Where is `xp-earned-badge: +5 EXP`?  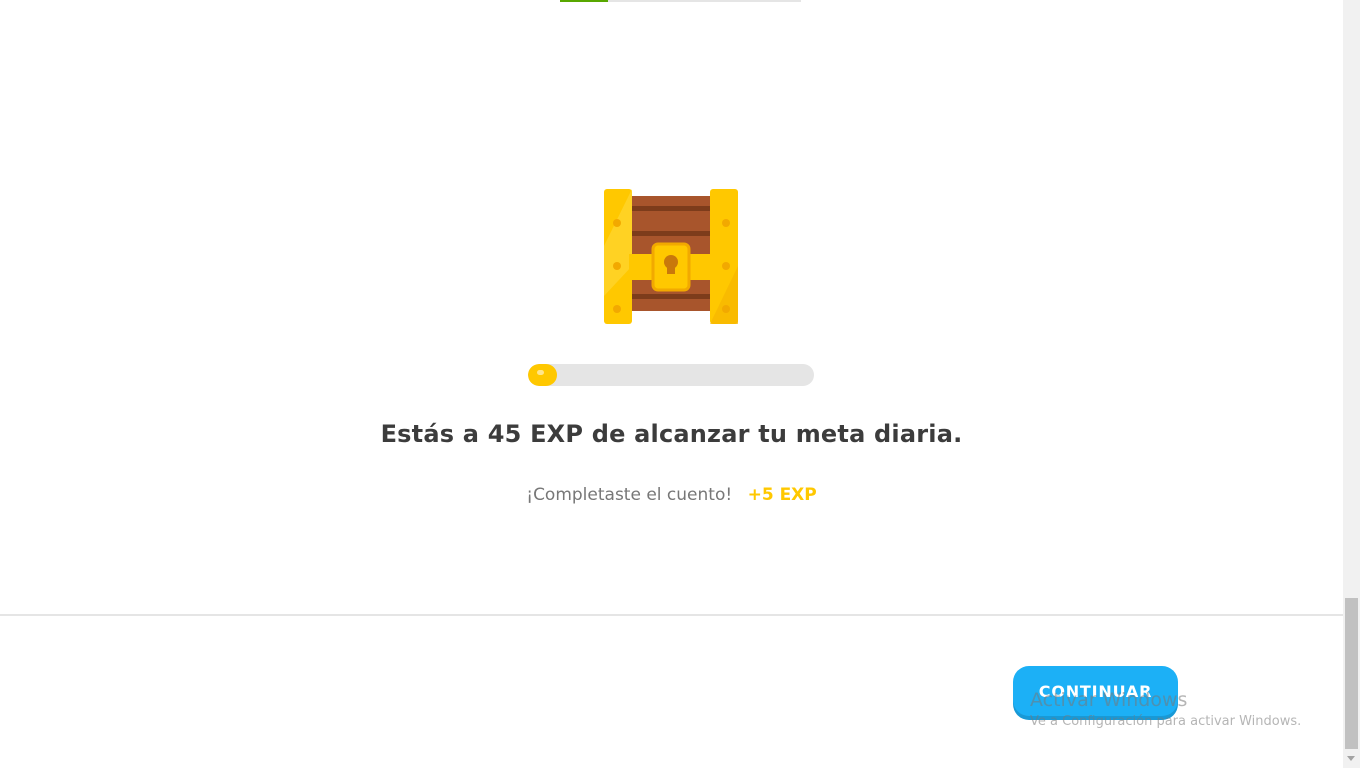 xp-earned-badge: +5 EXP is located at coordinates (782, 495).